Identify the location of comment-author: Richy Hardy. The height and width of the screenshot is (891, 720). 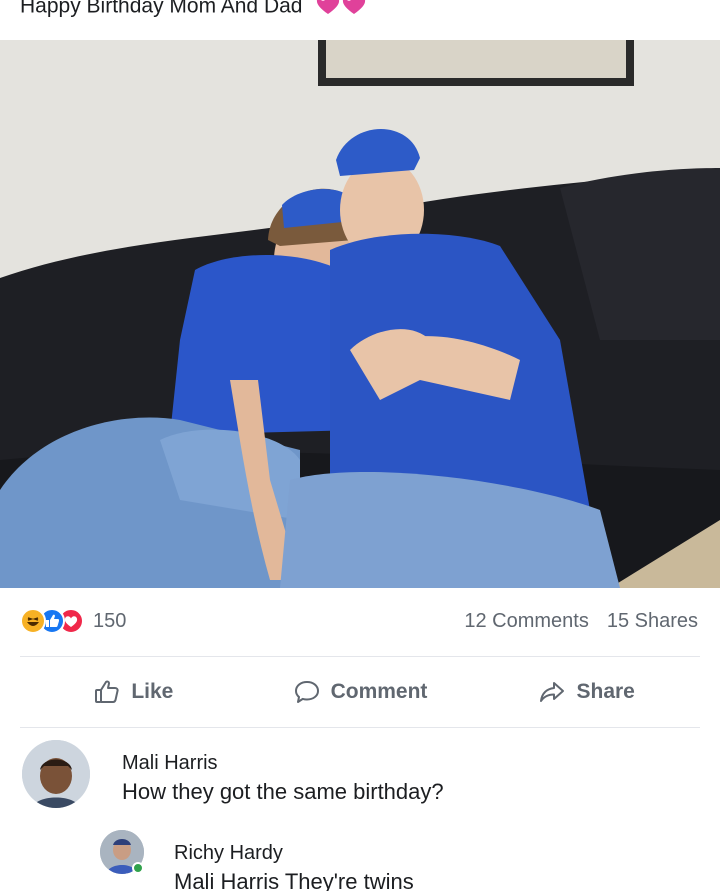
(294, 853).